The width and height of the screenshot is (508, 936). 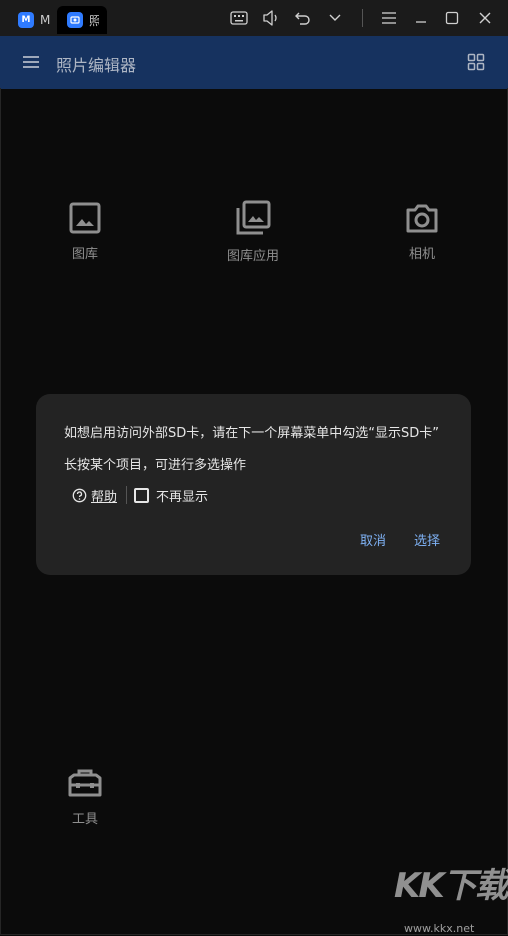 What do you see at coordinates (451, 886) in the screenshot?
I see `watermark-logo: KK下载` at bounding box center [451, 886].